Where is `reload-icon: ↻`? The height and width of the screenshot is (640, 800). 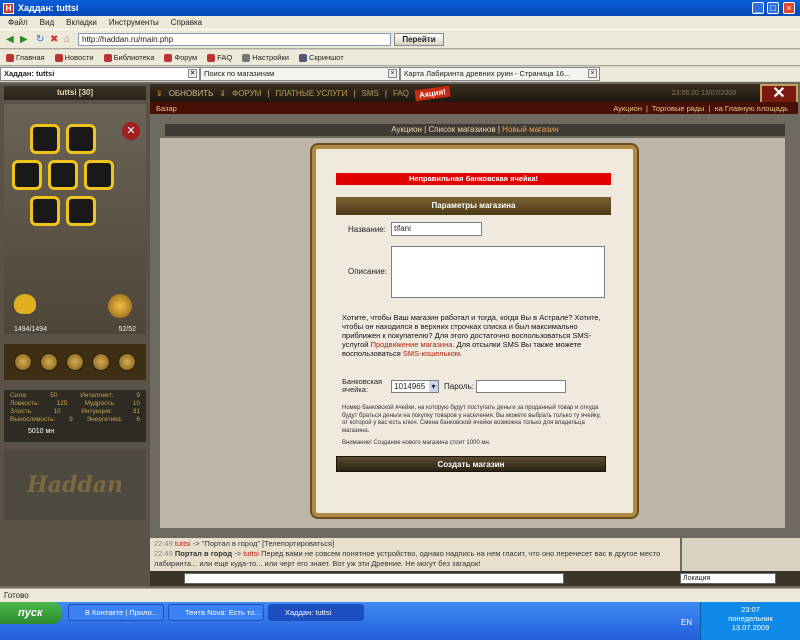
reload-icon: ↻ is located at coordinates (40, 39).